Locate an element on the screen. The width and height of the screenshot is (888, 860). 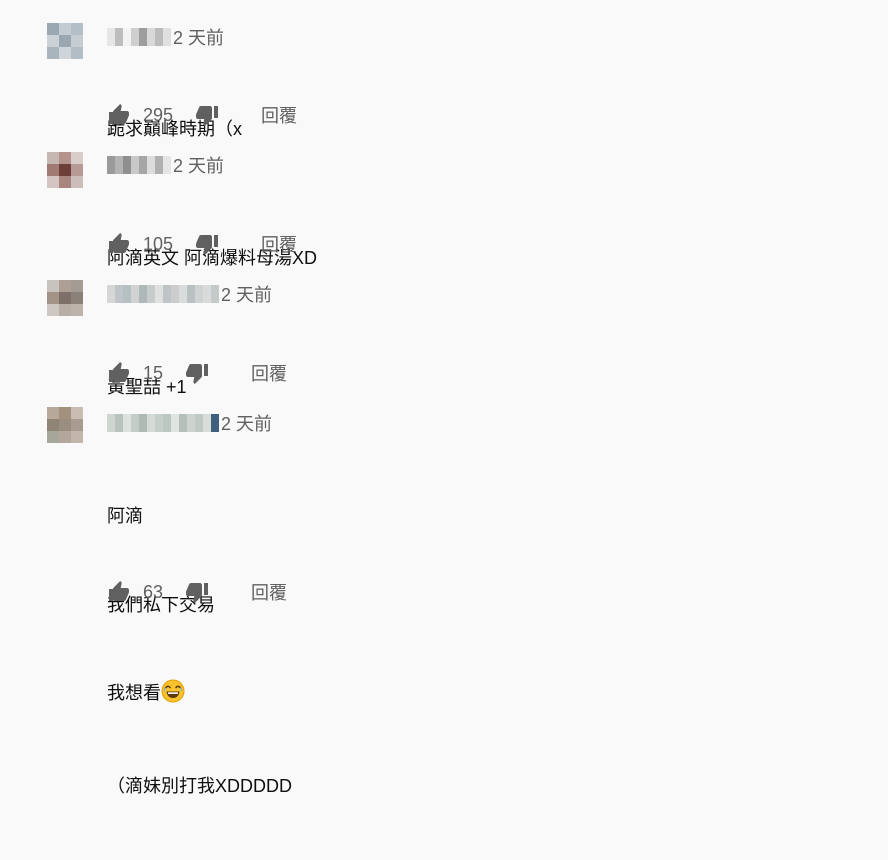
grinning-sweat-emoji is located at coordinates (173, 696).